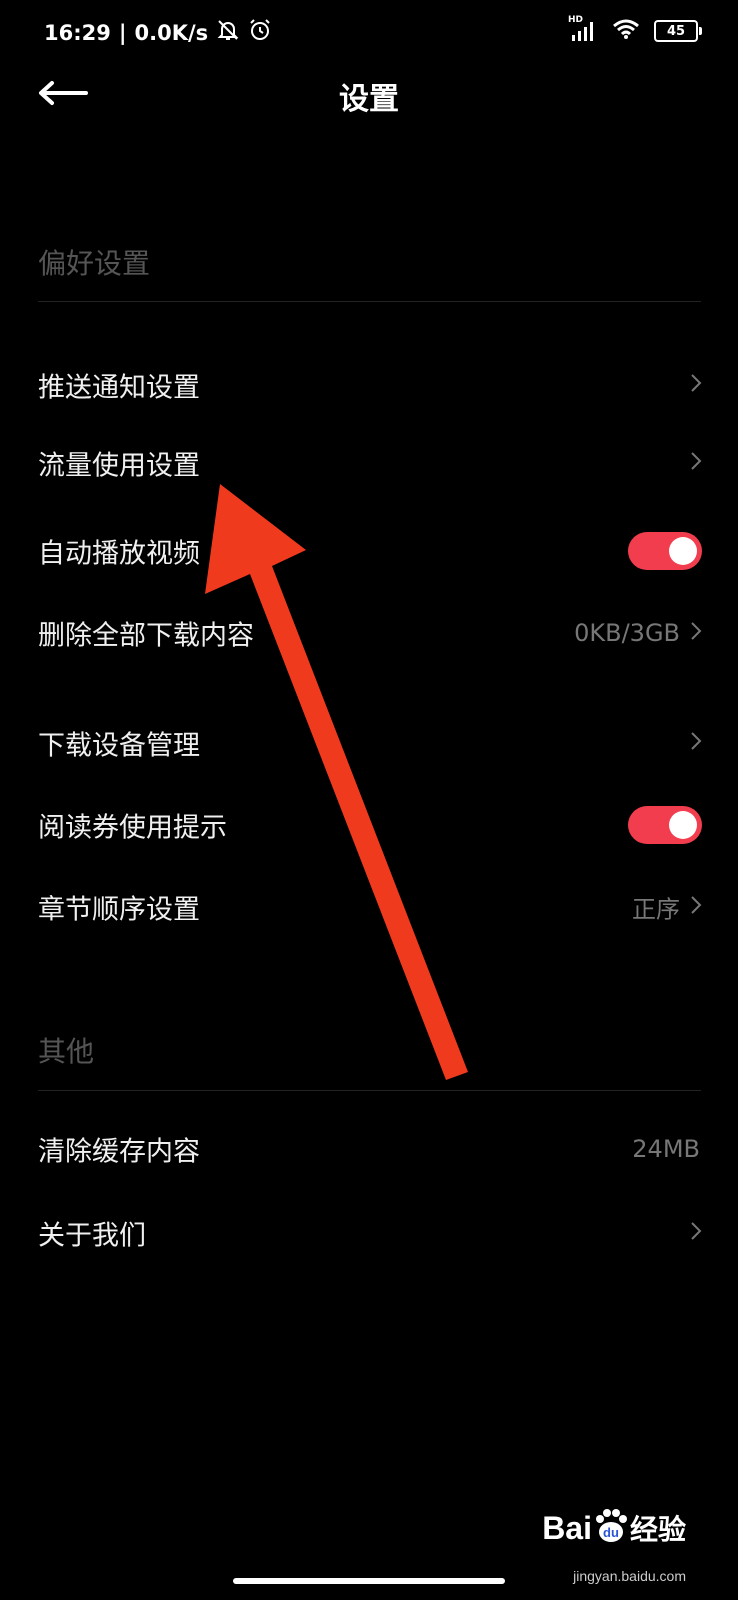 The height and width of the screenshot is (1600, 738). I want to click on status-time: 16:29, so click(77, 32).